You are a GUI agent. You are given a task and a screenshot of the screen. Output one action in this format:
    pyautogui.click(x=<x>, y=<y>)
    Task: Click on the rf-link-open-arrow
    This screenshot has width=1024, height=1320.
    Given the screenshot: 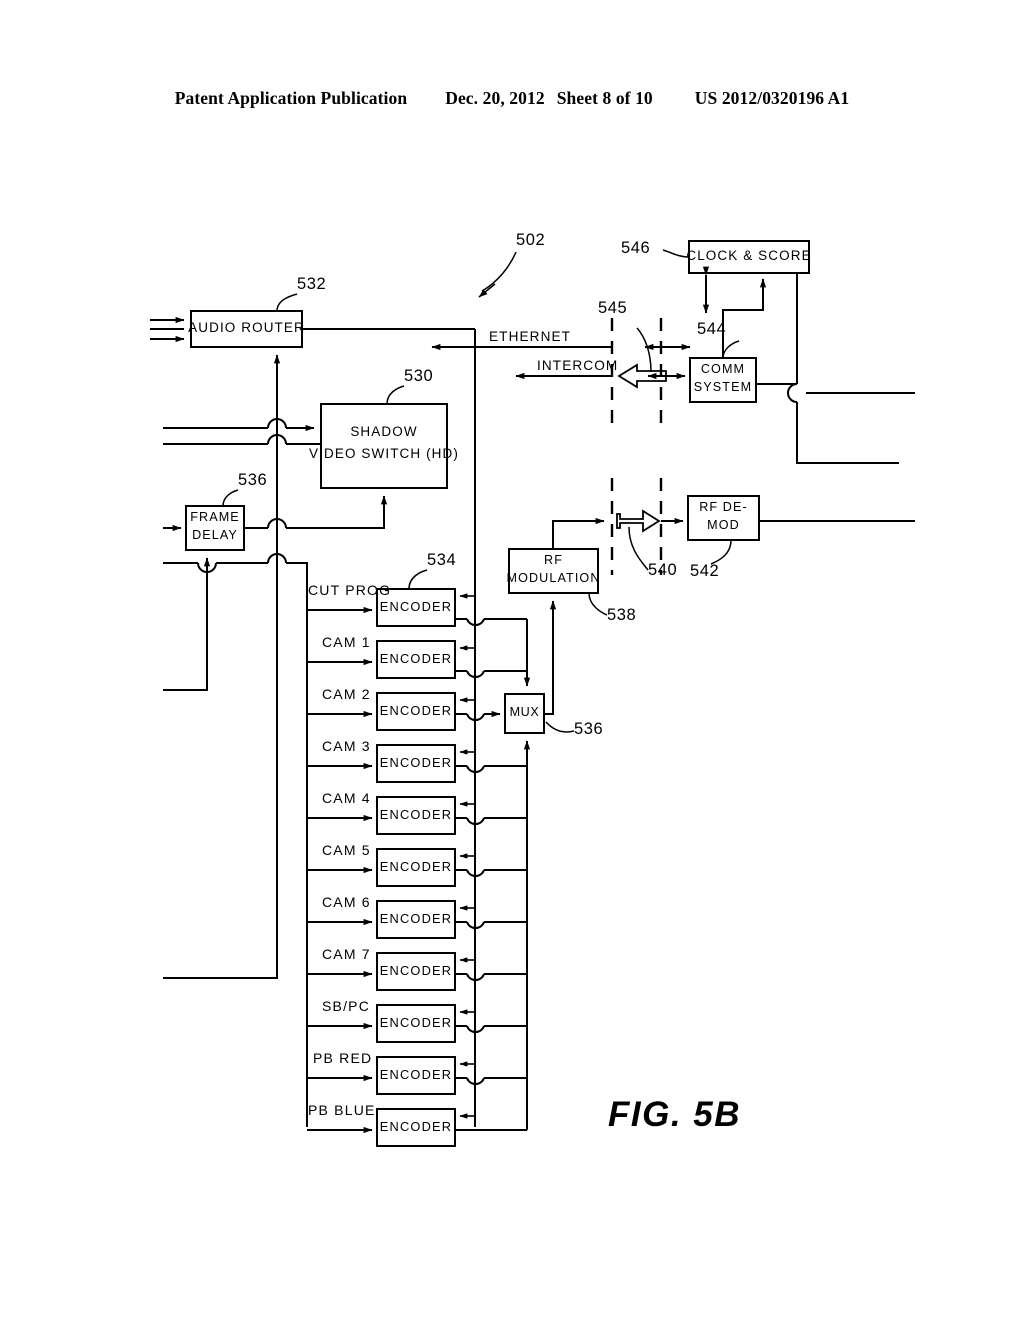 What is the action you would take?
    pyautogui.click(x=638, y=521)
    